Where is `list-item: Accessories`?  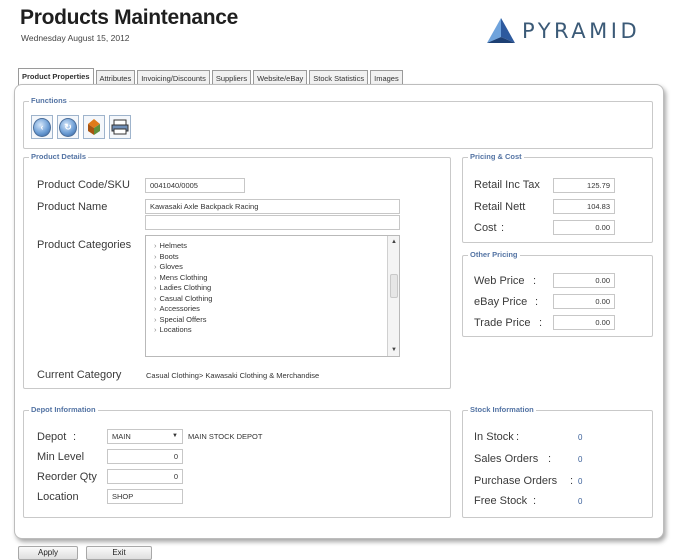 list-item: Accessories is located at coordinates (272, 309).